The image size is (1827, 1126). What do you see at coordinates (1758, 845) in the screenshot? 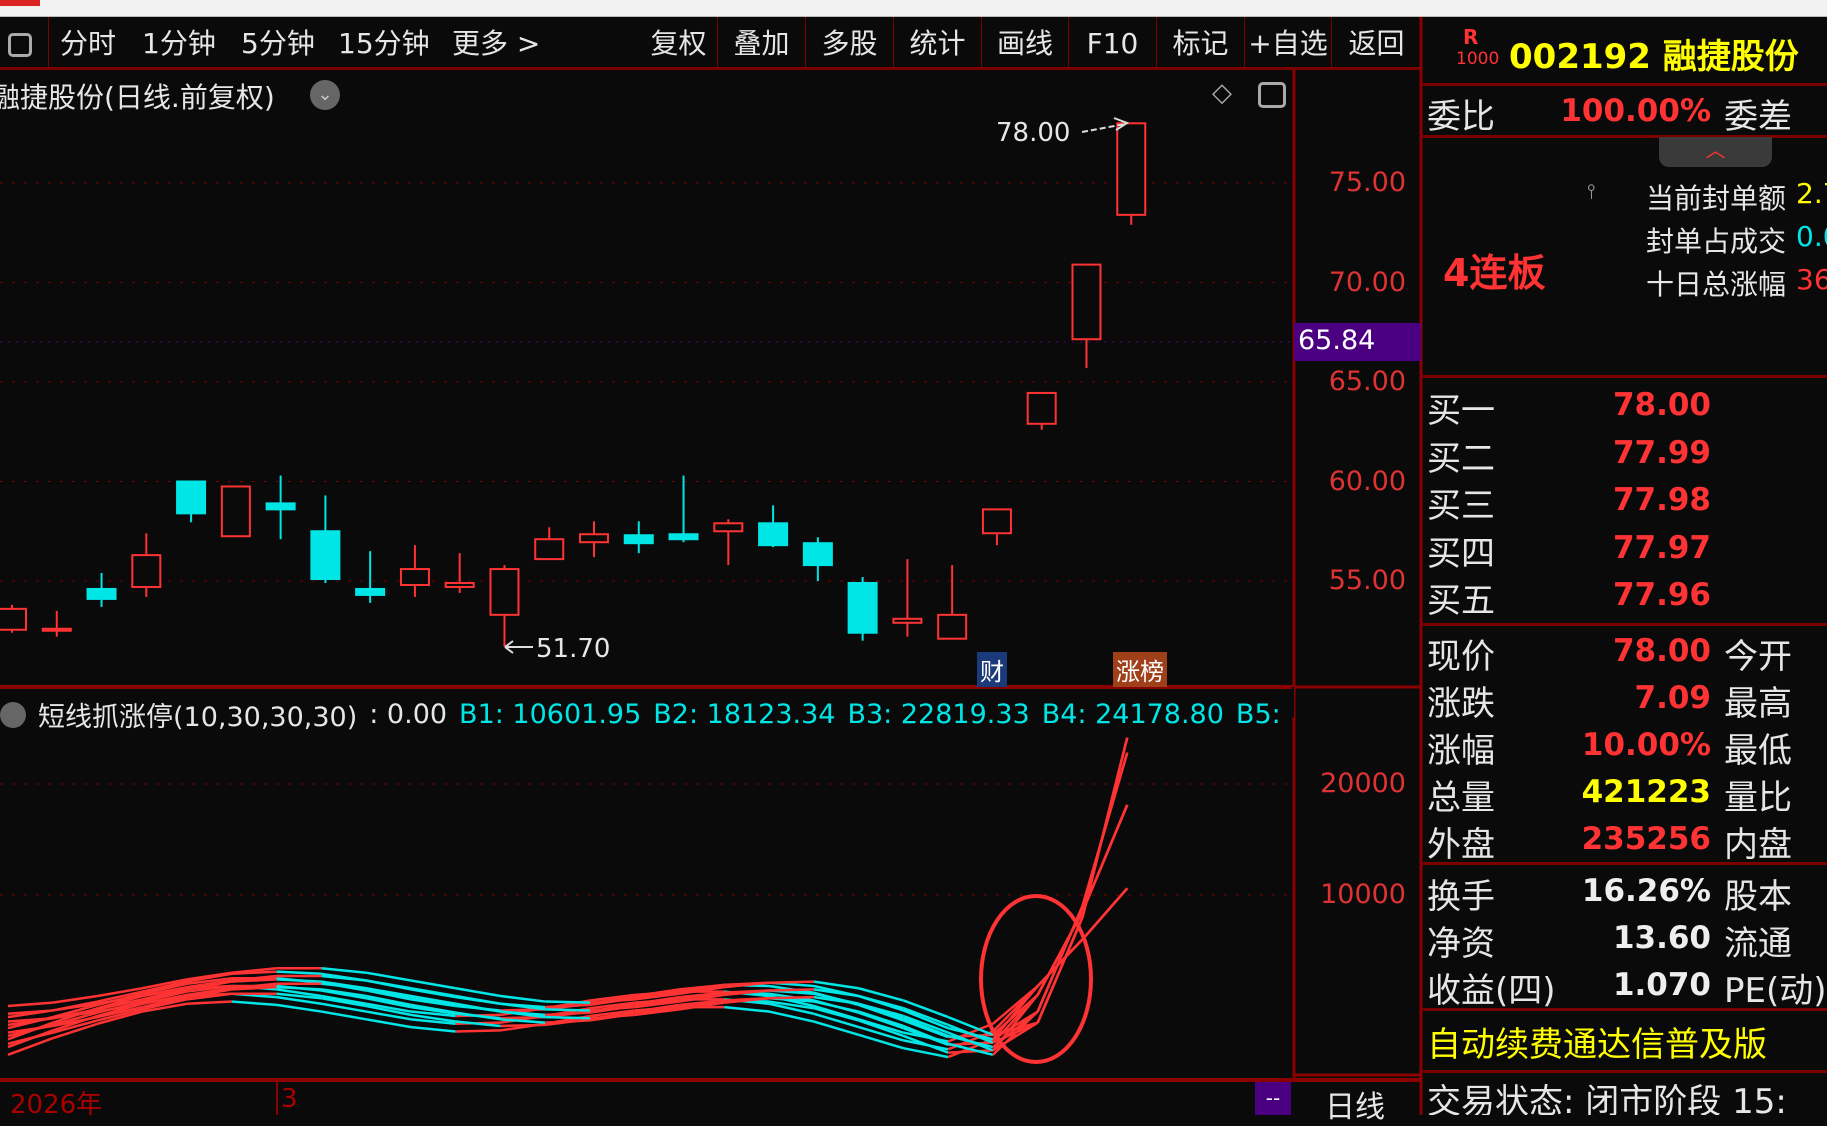
I see `quote-label-2: 内盘` at bounding box center [1758, 845].